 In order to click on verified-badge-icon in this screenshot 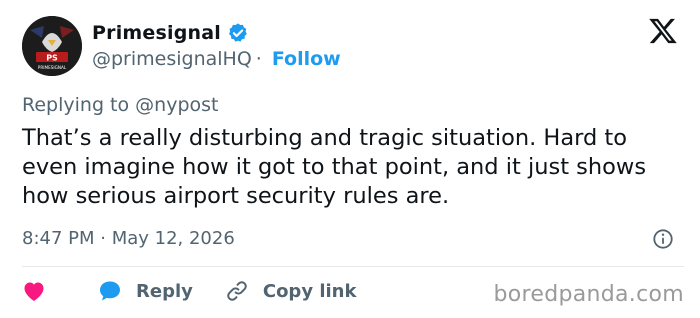, I will do `click(238, 32)`.